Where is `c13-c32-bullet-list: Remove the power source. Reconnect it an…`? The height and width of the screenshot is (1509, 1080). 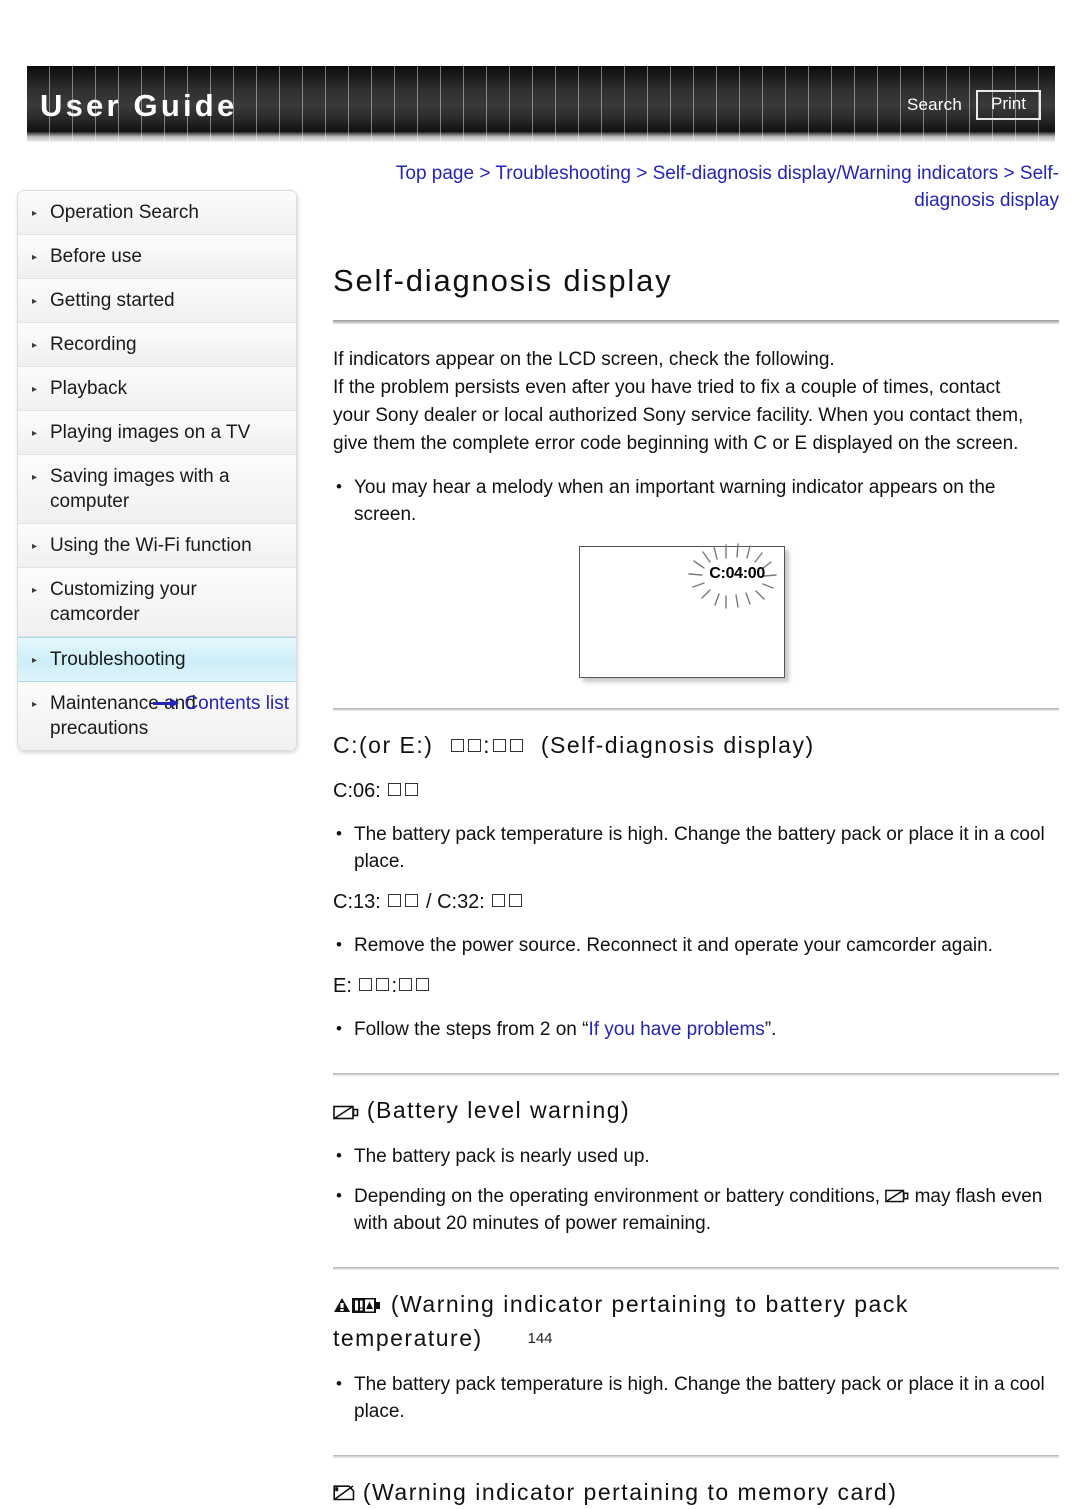 c13-c32-bullet-list: Remove the power source. Reconnect it an… is located at coordinates (696, 945).